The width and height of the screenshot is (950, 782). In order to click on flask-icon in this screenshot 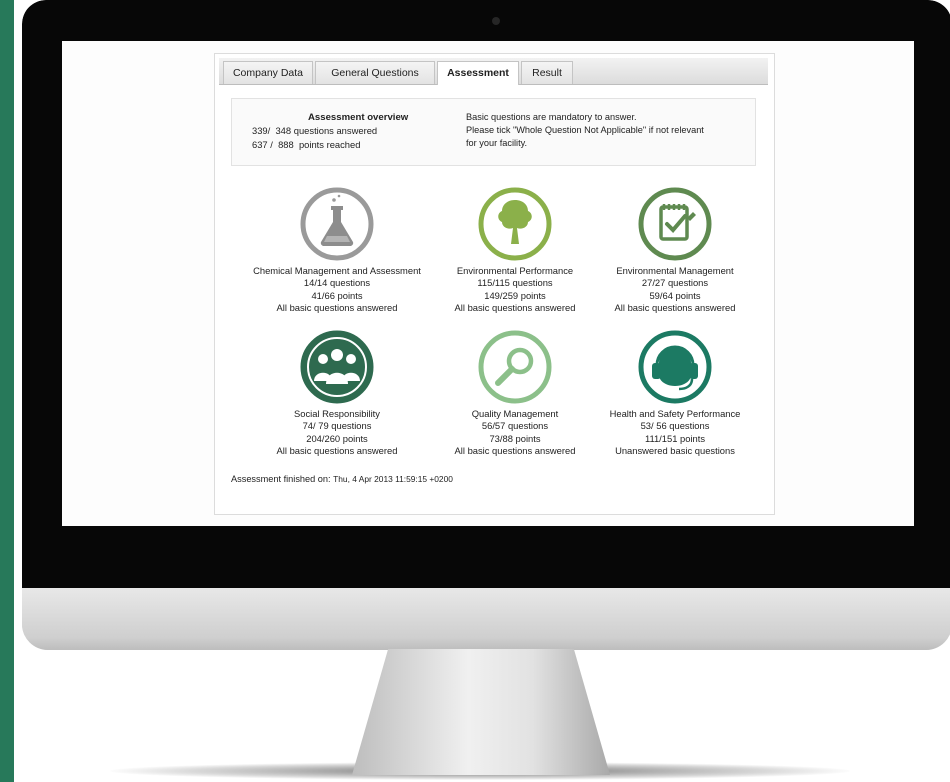, I will do `click(337, 224)`.